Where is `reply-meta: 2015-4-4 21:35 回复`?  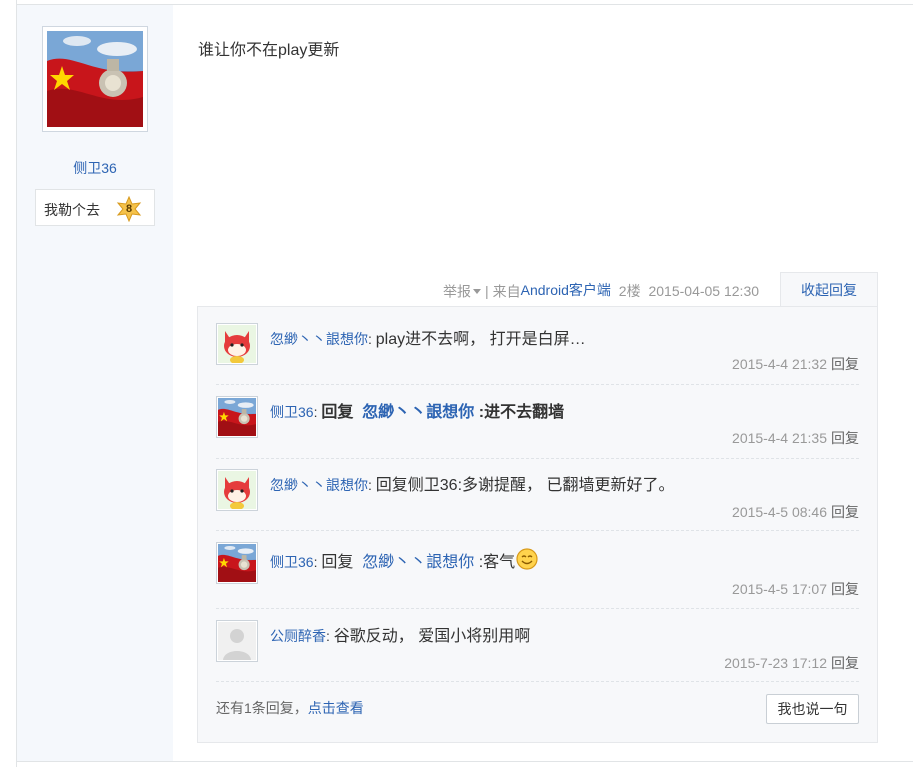 reply-meta: 2015-4-4 21:35 回复 is located at coordinates (795, 438).